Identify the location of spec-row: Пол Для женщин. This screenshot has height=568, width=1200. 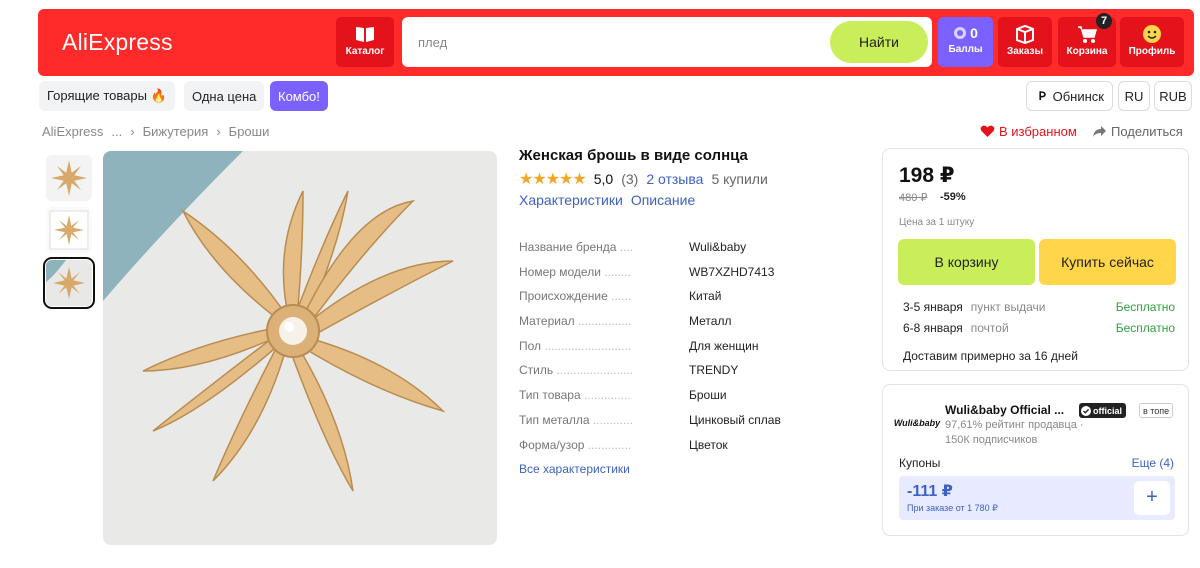
(669, 351).